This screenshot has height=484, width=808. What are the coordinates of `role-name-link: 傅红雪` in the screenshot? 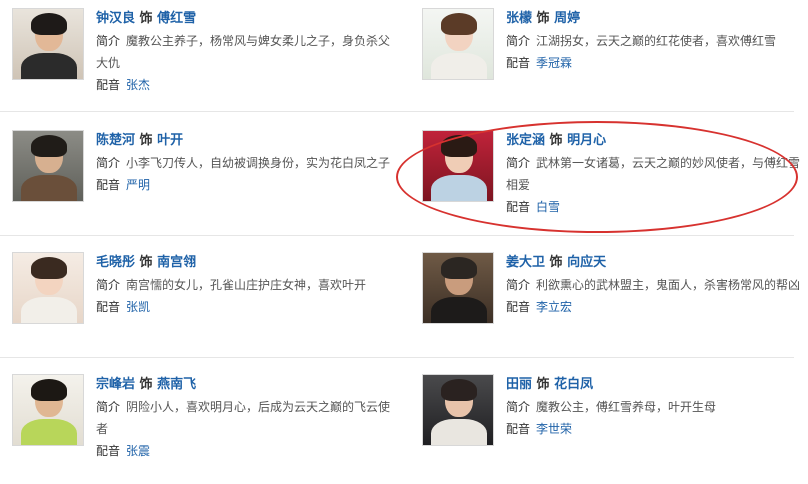 It's located at (176, 18).